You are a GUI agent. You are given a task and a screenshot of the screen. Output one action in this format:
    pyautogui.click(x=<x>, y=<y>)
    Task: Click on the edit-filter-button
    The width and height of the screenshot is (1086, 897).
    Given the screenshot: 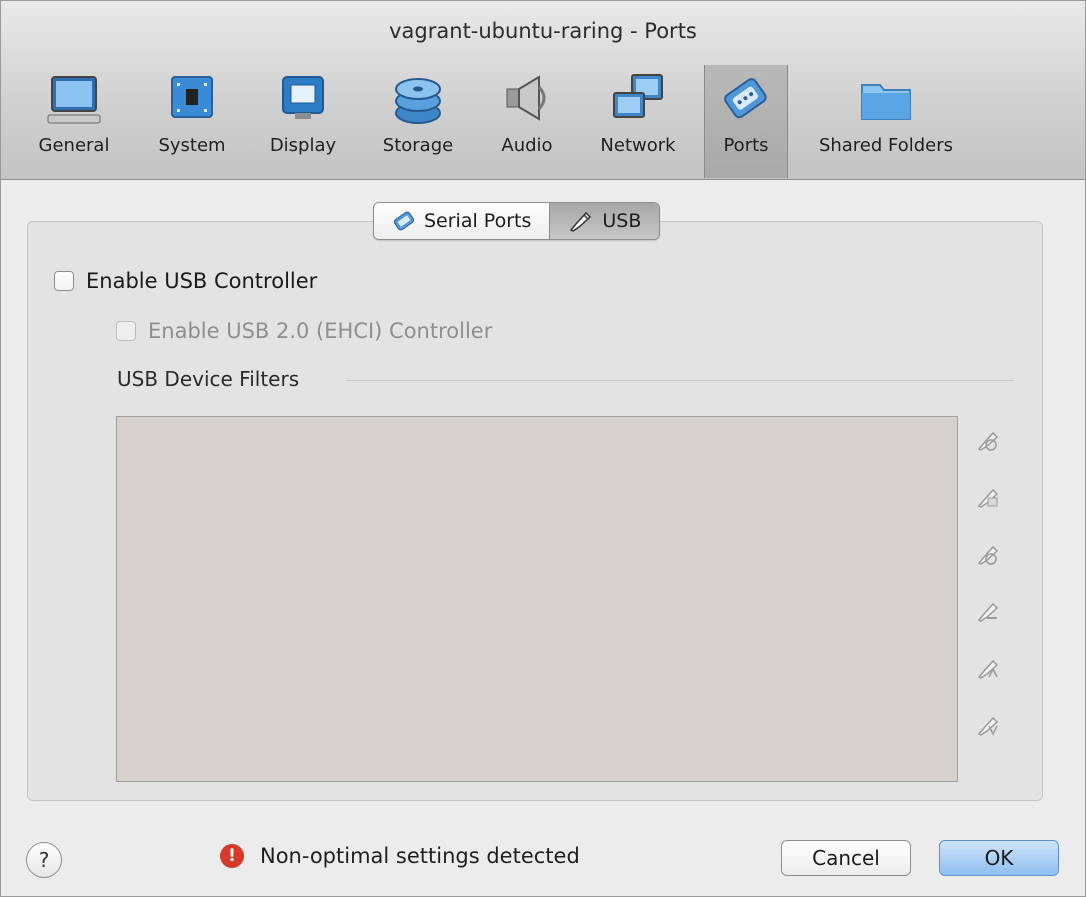 What is the action you would take?
    pyautogui.click(x=988, y=554)
    